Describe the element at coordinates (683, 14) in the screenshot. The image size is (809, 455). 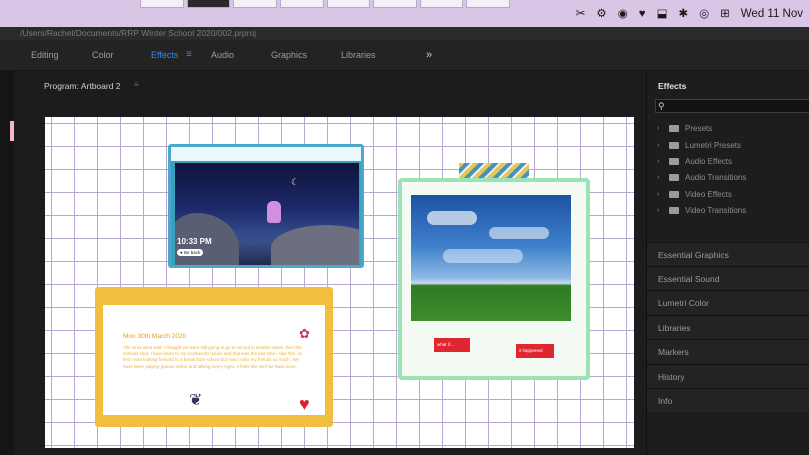
I see `bluetooth-icon: ✱` at that location.